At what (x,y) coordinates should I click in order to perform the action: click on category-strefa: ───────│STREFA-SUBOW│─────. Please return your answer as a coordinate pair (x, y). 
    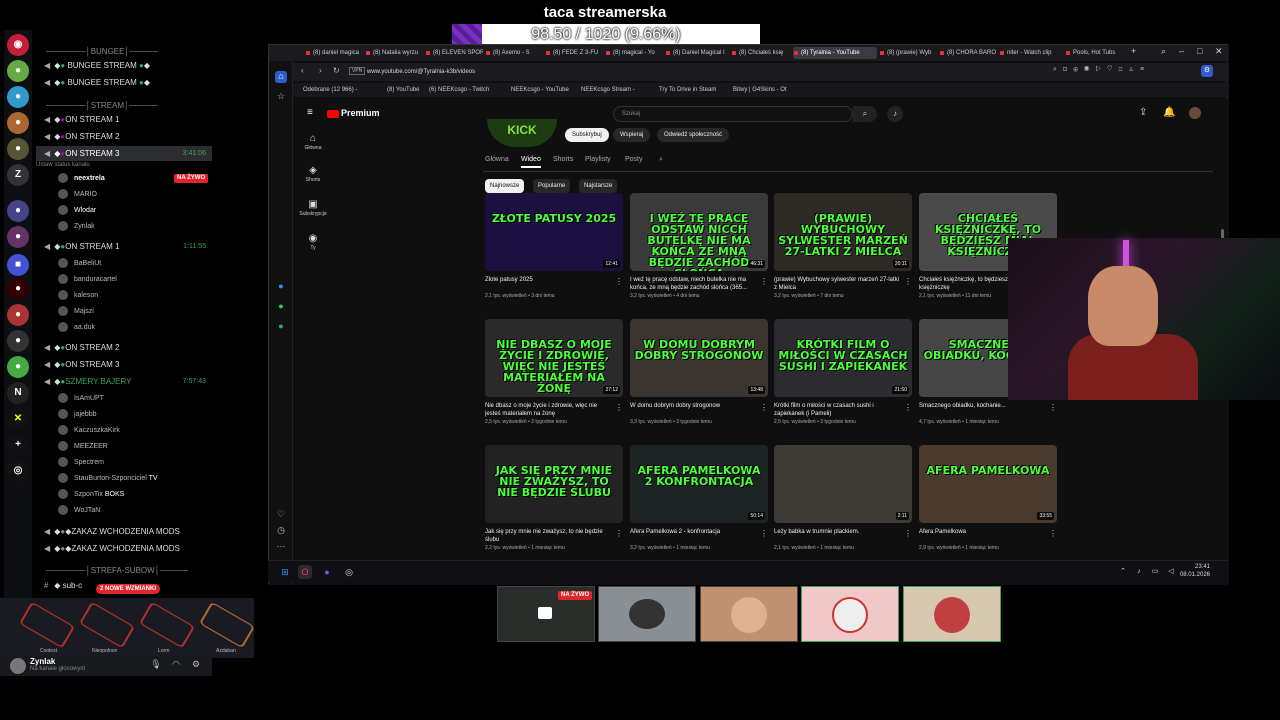
    Looking at the image, I should click on (124, 570).